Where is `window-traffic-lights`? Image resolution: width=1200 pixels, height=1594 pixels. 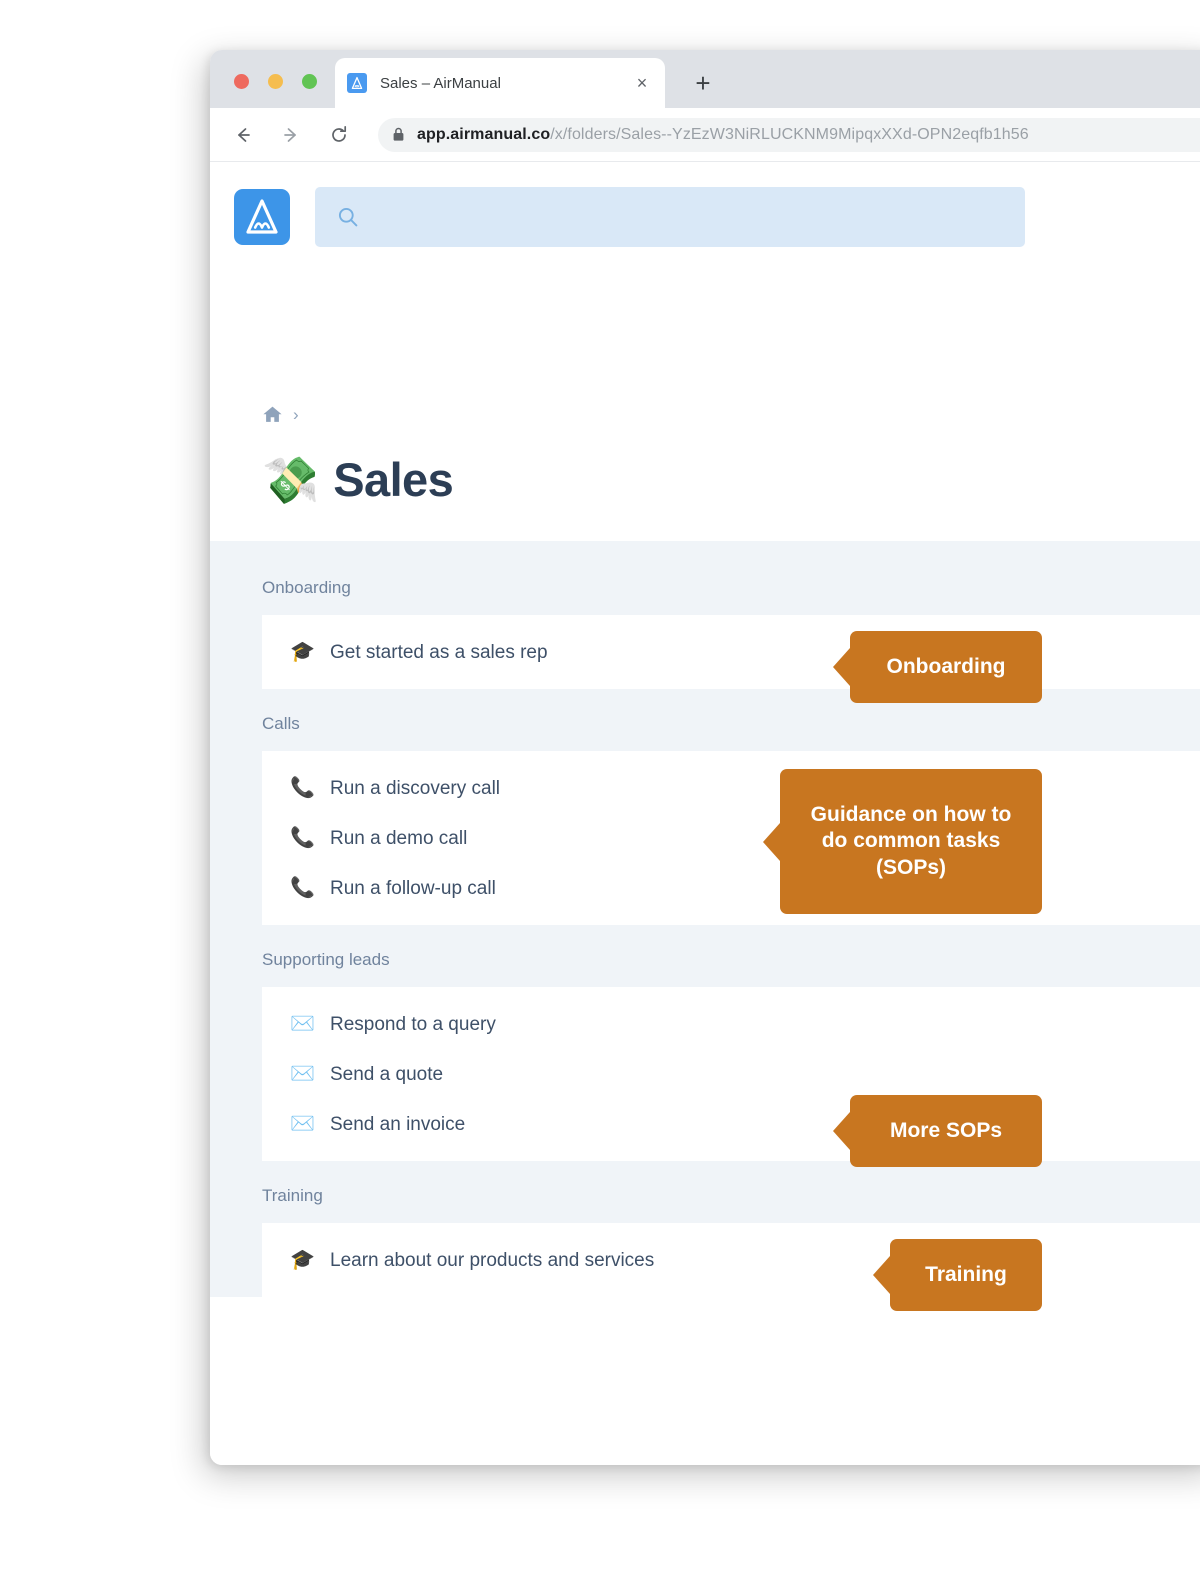 window-traffic-lights is located at coordinates (275, 81).